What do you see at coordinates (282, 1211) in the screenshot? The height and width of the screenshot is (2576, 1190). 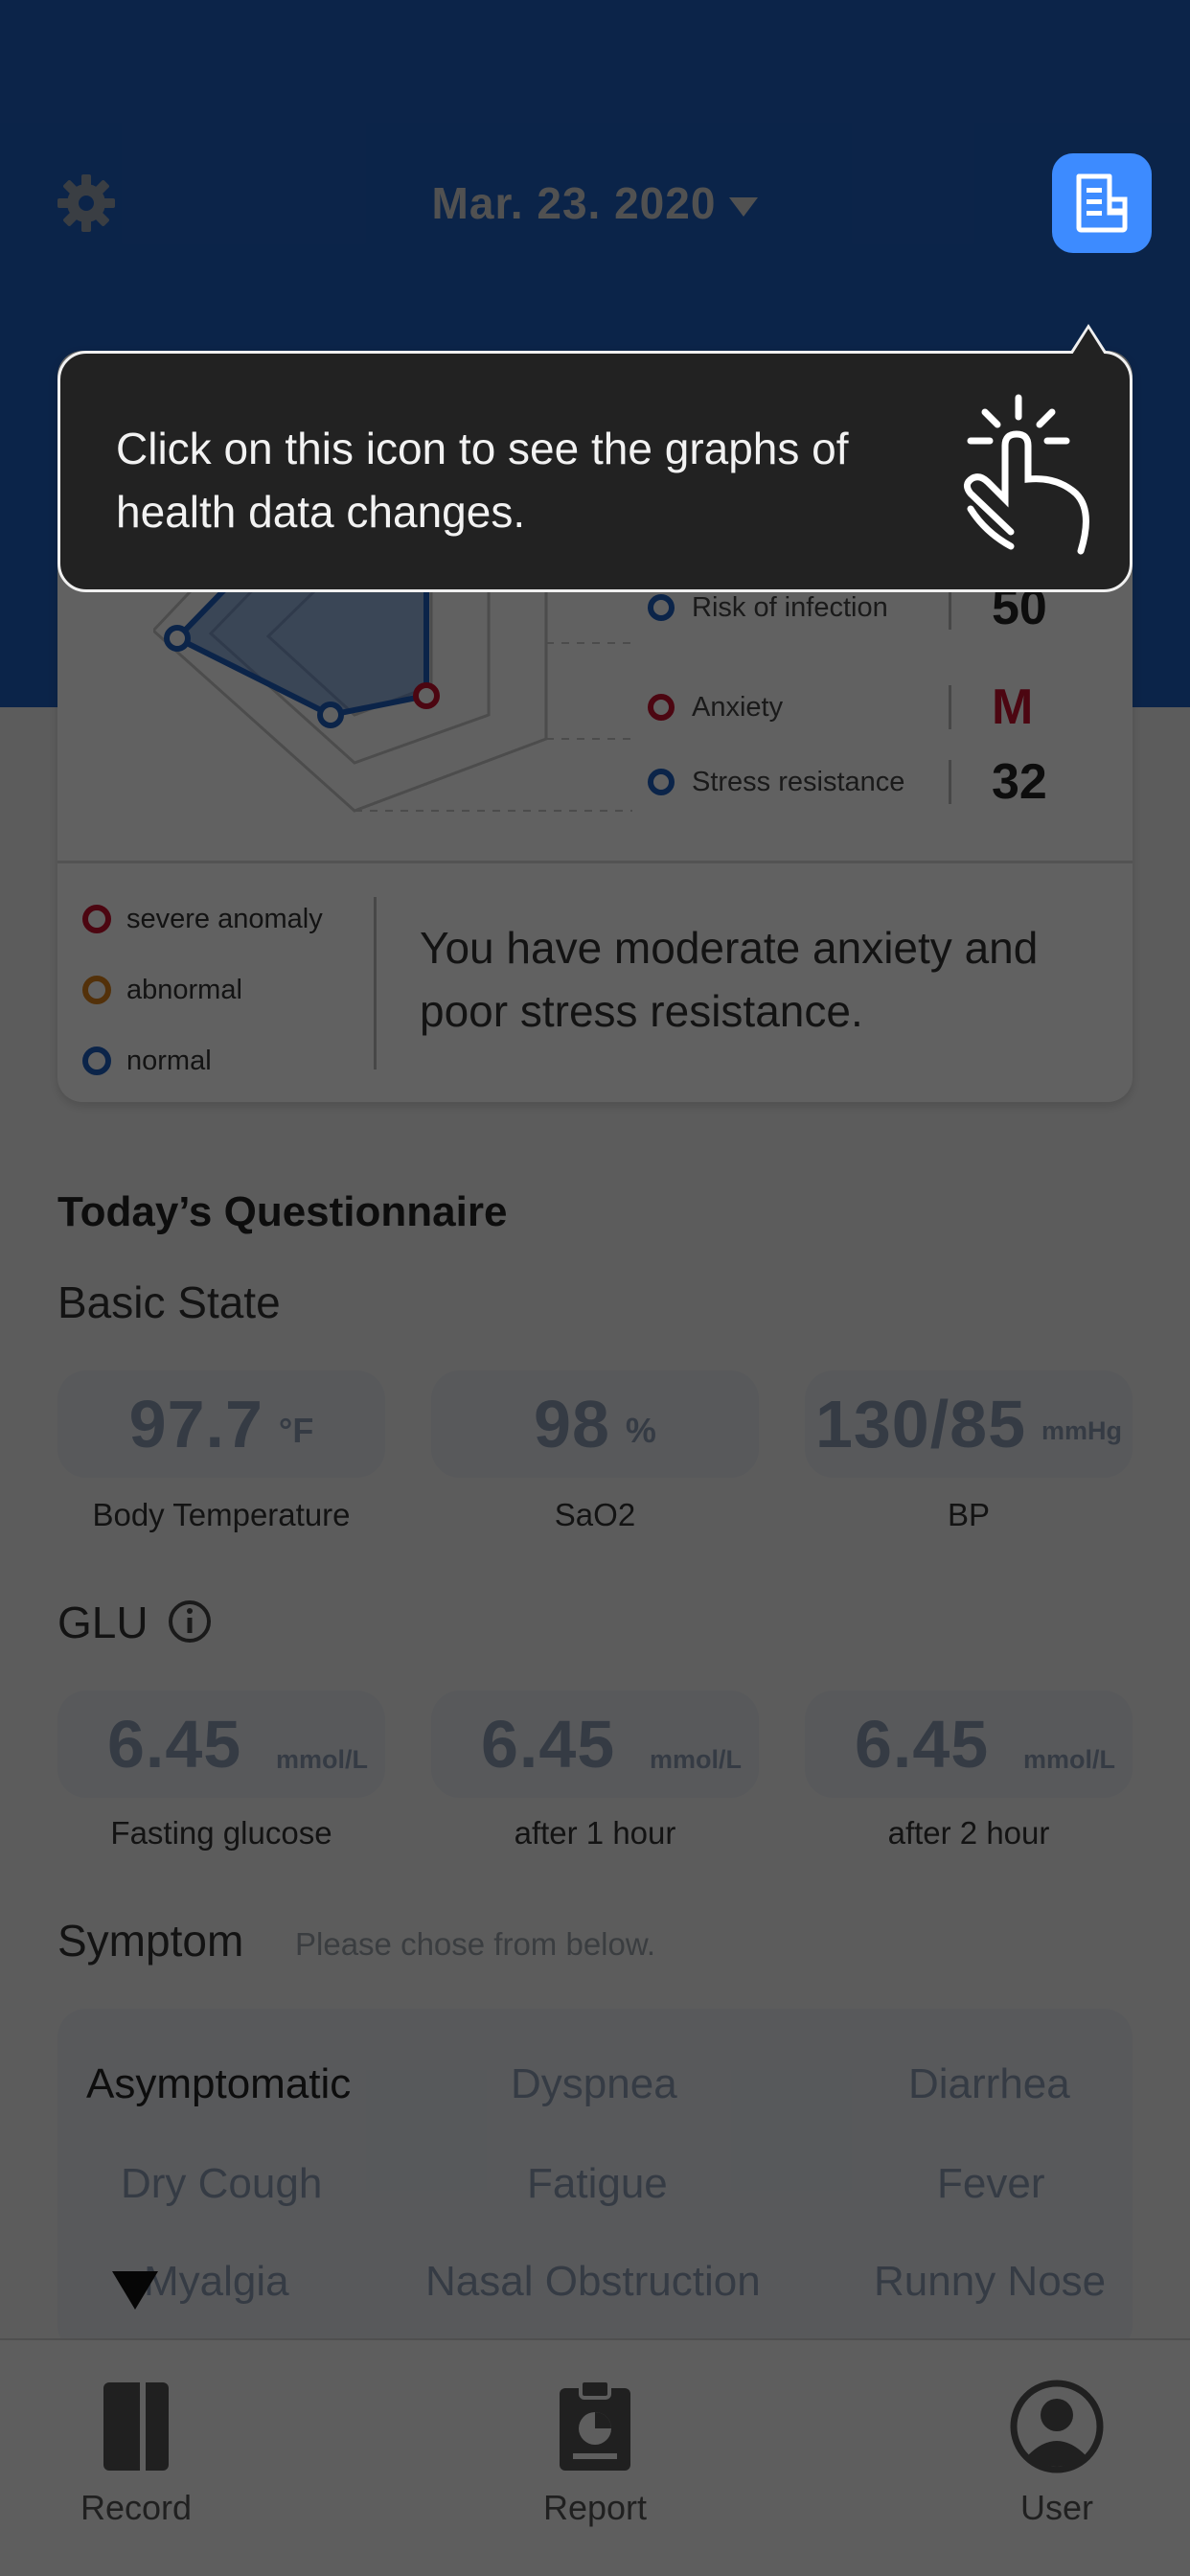 I see `questionnaire-title: Today’s Questionnaire` at bounding box center [282, 1211].